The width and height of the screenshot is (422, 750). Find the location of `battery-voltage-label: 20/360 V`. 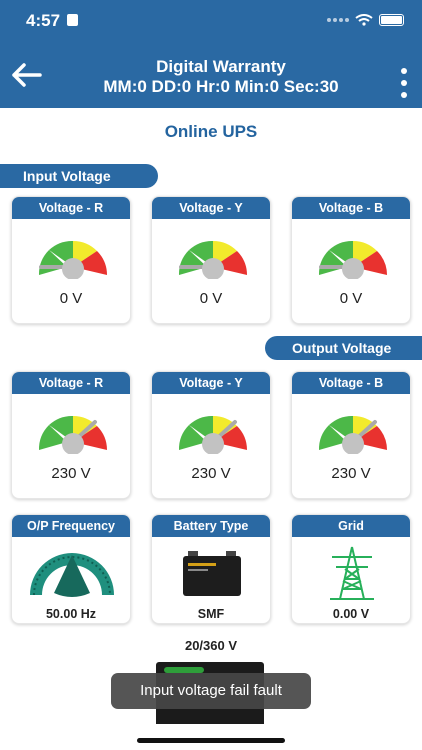

battery-voltage-label: 20/360 V is located at coordinates (211, 645).